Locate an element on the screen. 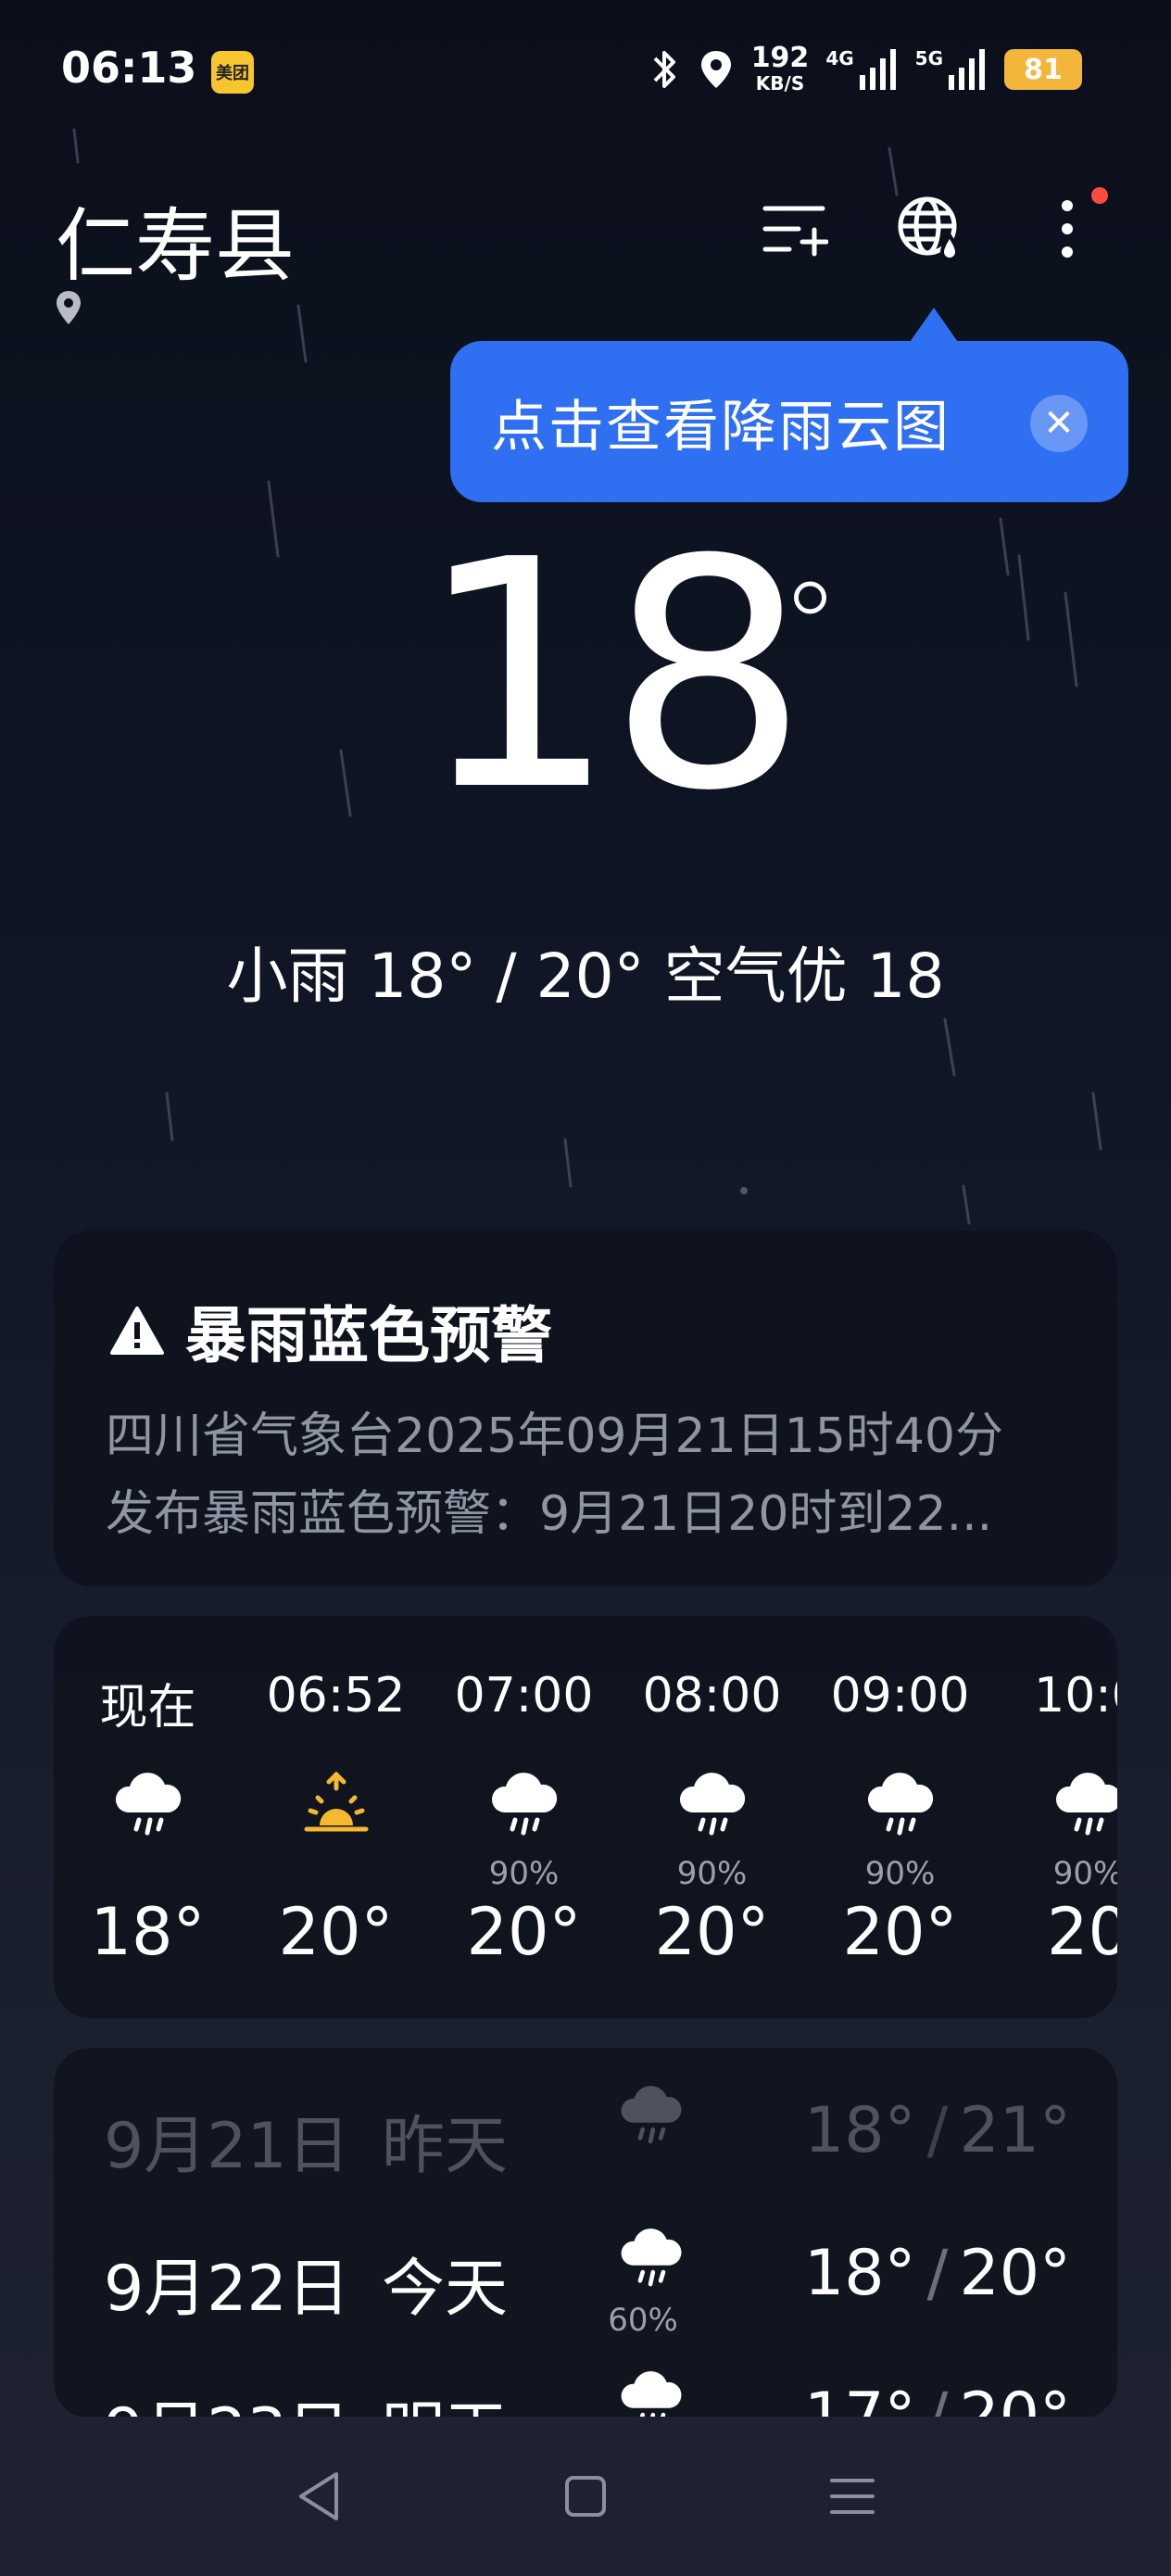 The width and height of the screenshot is (1171, 2576). manage-cities-button is located at coordinates (795, 229).